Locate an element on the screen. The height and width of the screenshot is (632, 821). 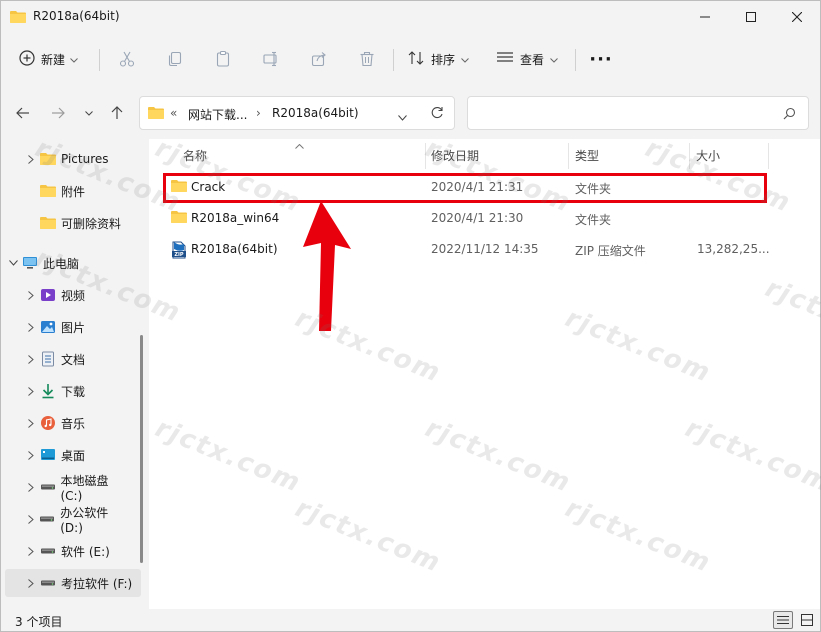
svg-text: ZIP is located at coordinates (178, 255).